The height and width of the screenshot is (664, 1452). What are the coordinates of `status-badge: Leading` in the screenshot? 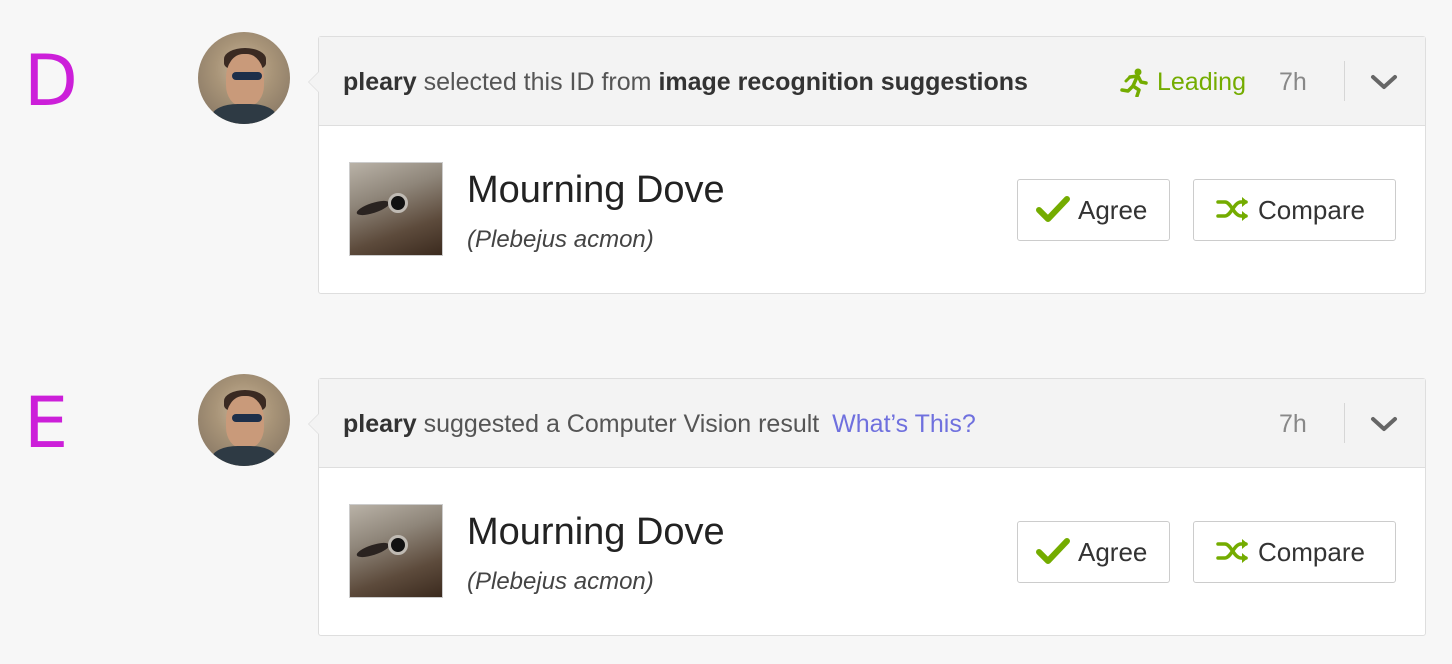 It's located at (1182, 82).